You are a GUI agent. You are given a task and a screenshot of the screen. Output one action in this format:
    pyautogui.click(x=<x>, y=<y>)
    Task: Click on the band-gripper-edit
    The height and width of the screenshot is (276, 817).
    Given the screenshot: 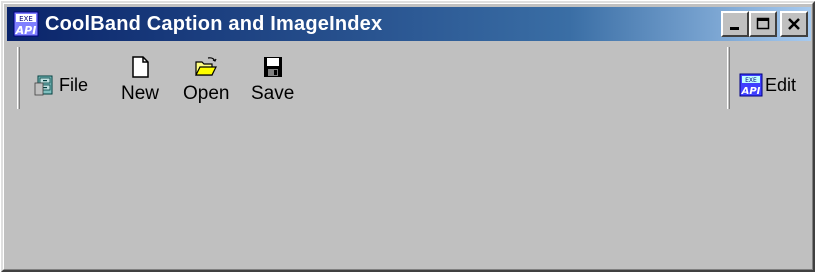 What is the action you would take?
    pyautogui.click(x=728, y=78)
    